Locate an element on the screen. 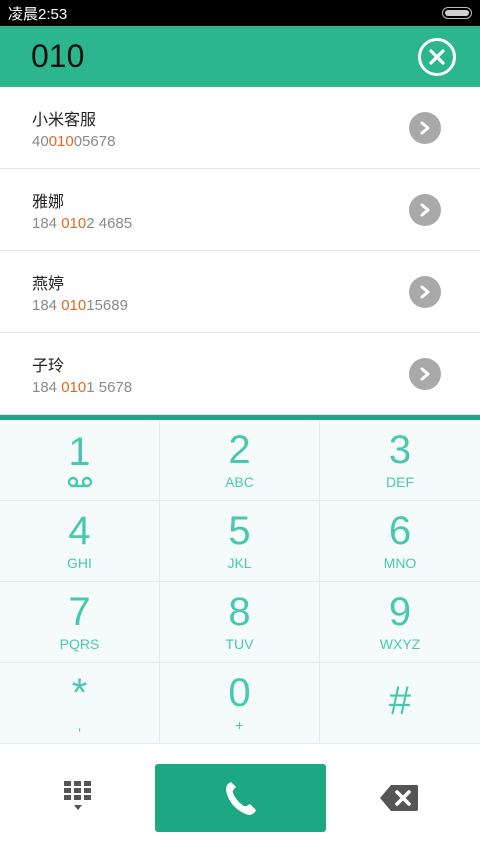 This screenshot has height=853, width=480. contact-phone: 184 0102 4685 is located at coordinates (82, 223).